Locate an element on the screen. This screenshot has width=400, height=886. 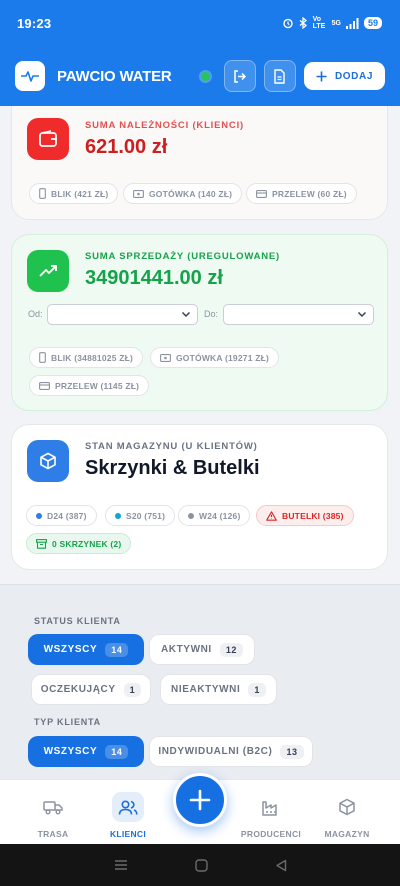
stock-label: STAN MAGAZYNU (U KLIENTÓW) is located at coordinates (171, 446).